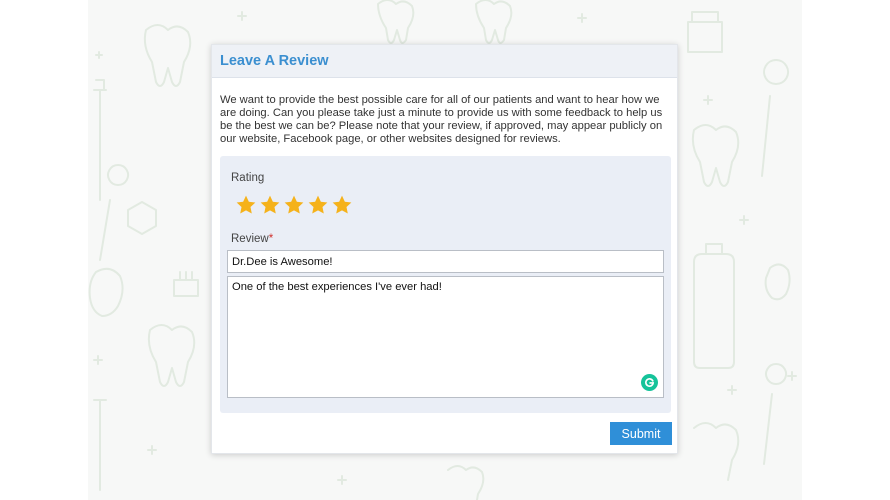  I want to click on submit-button: Submit, so click(641, 433).